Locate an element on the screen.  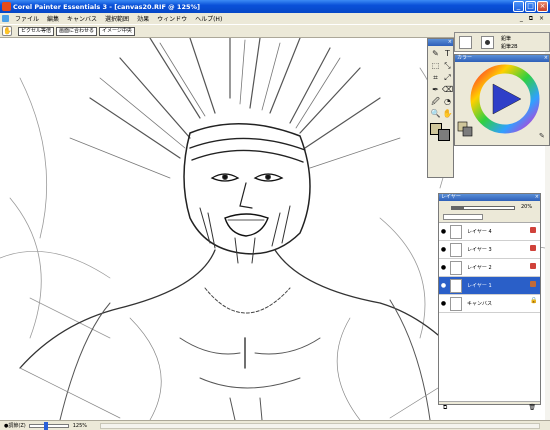
grabber-tool-icon: ✋ is located at coordinates (447, 113).